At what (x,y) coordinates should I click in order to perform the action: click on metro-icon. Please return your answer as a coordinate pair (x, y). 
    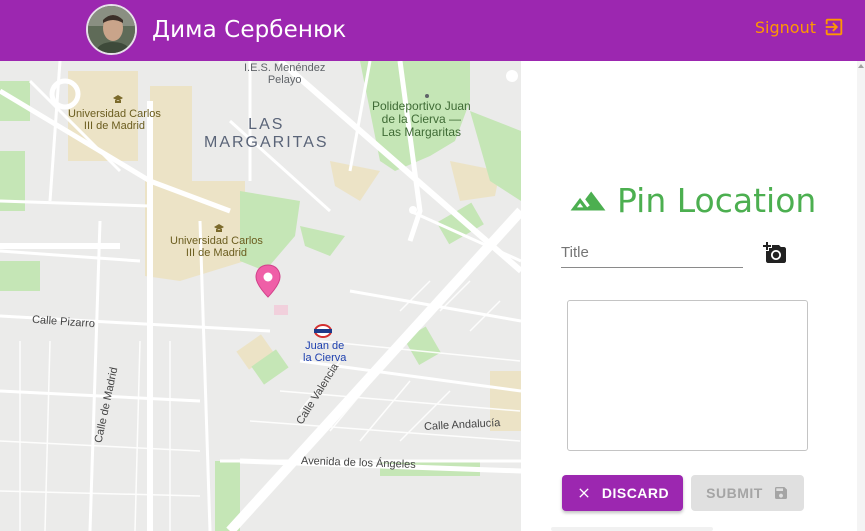
    Looking at the image, I should click on (323, 331).